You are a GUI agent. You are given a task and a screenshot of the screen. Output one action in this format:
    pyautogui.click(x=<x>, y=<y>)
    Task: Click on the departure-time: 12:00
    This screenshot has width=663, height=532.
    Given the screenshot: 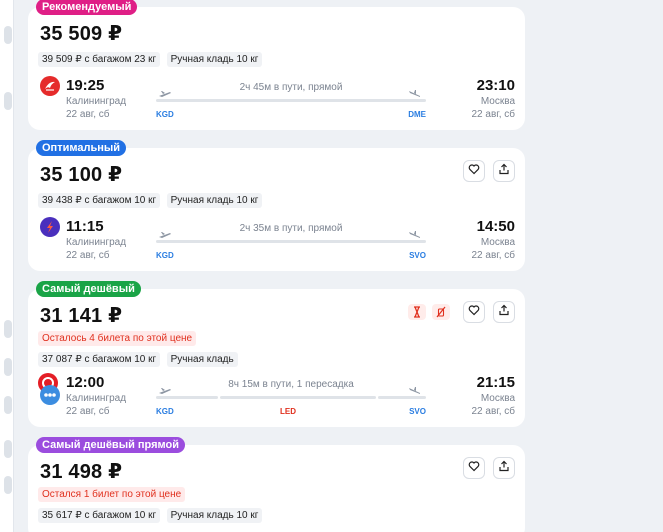 What is the action you would take?
    pyautogui.click(x=85, y=382)
    